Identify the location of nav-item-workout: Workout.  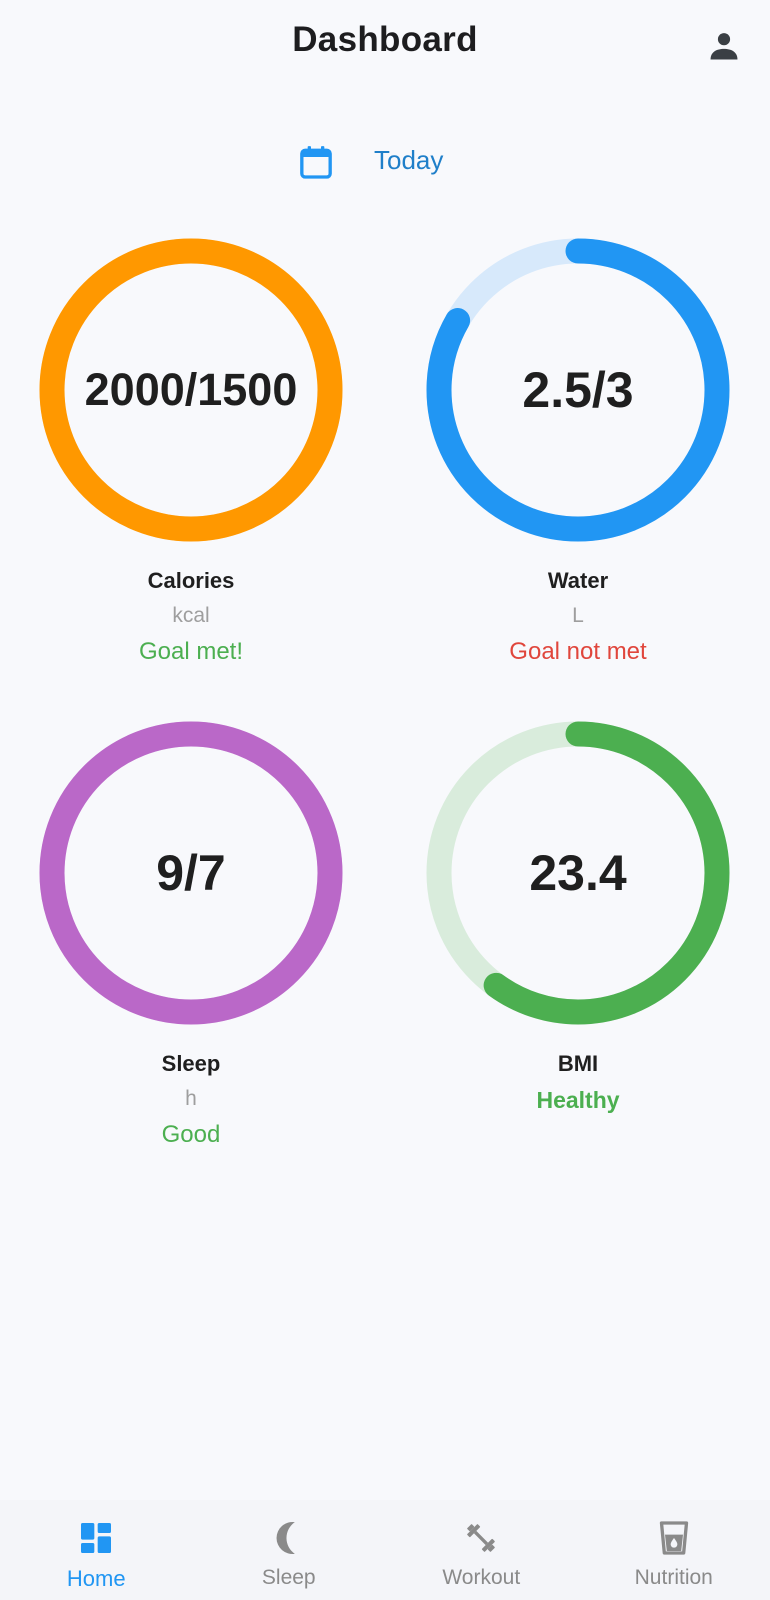
(481, 1550).